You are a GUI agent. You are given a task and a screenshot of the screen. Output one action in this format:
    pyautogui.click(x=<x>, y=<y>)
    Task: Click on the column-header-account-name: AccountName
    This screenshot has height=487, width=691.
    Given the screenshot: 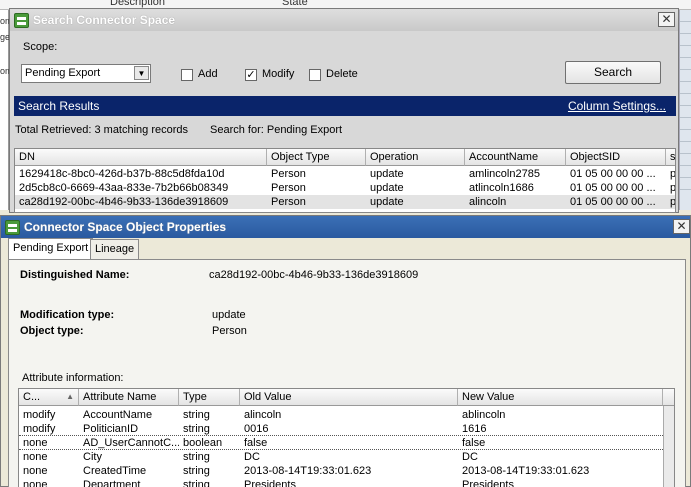 What is the action you would take?
    pyautogui.click(x=515, y=157)
    